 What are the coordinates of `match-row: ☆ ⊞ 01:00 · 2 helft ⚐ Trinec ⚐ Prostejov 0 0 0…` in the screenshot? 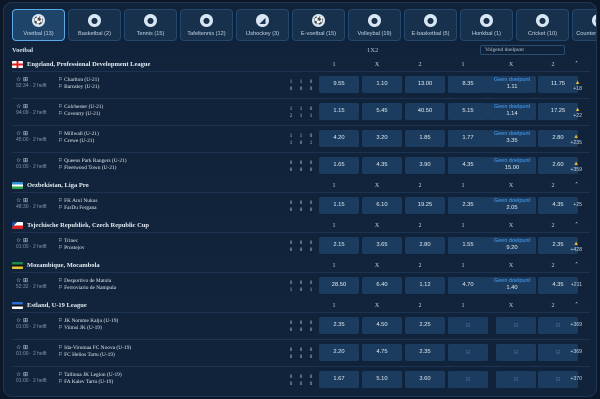 It's located at (301, 245).